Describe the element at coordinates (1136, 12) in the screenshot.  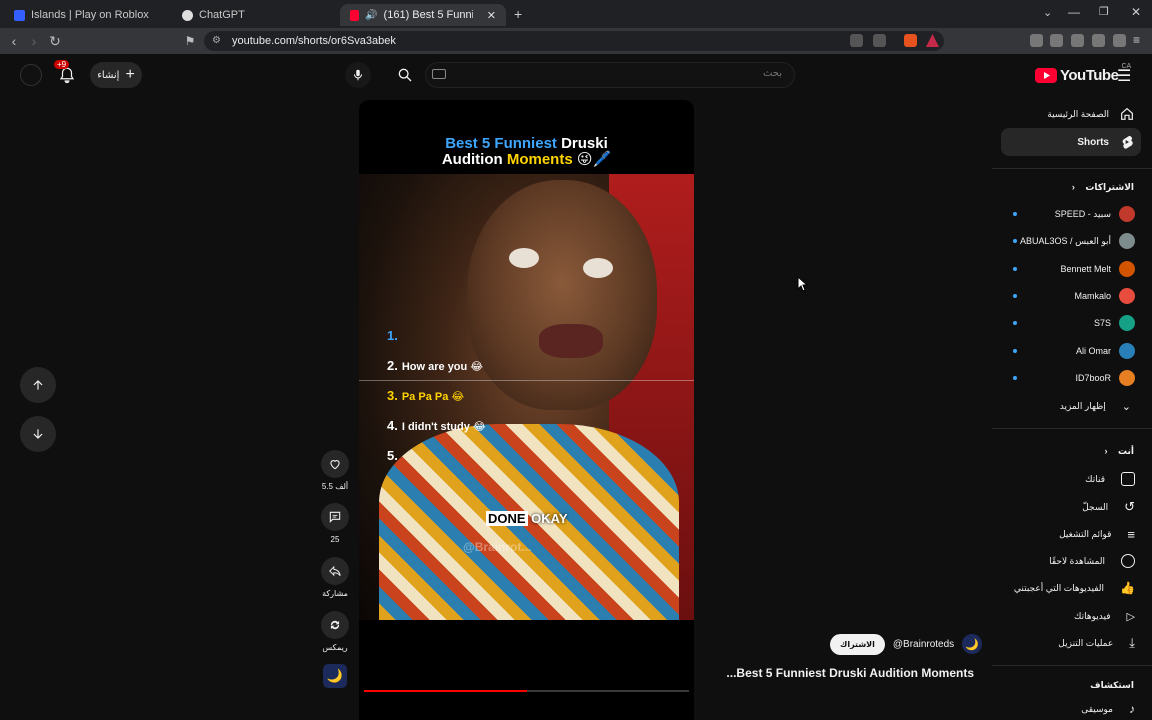
I see `close-window-icon: ✕` at that location.